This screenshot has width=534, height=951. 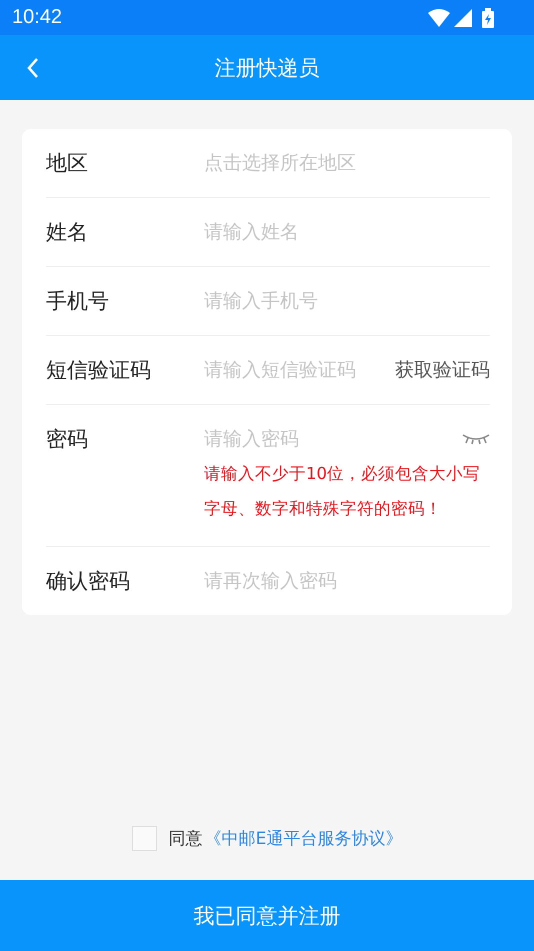 I want to click on agree-checkbox, so click(x=144, y=838).